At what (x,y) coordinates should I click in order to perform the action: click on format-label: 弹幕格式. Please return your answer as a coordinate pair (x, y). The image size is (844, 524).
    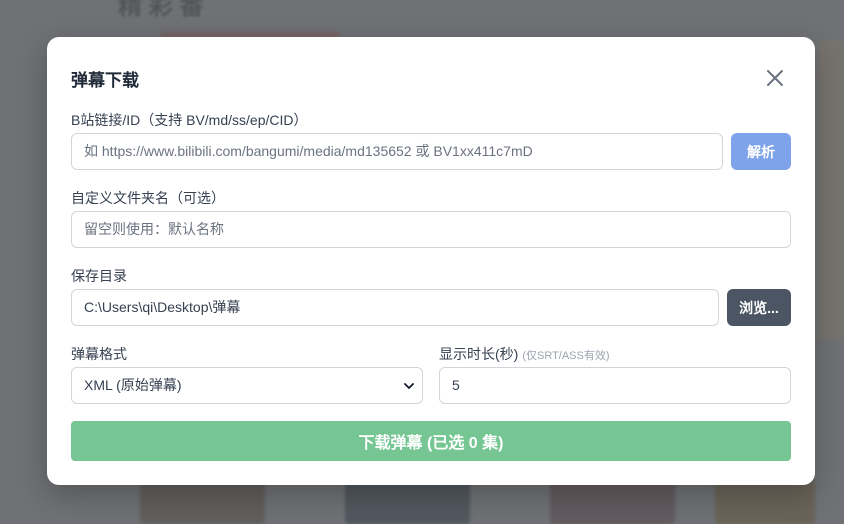
    Looking at the image, I should click on (99, 354).